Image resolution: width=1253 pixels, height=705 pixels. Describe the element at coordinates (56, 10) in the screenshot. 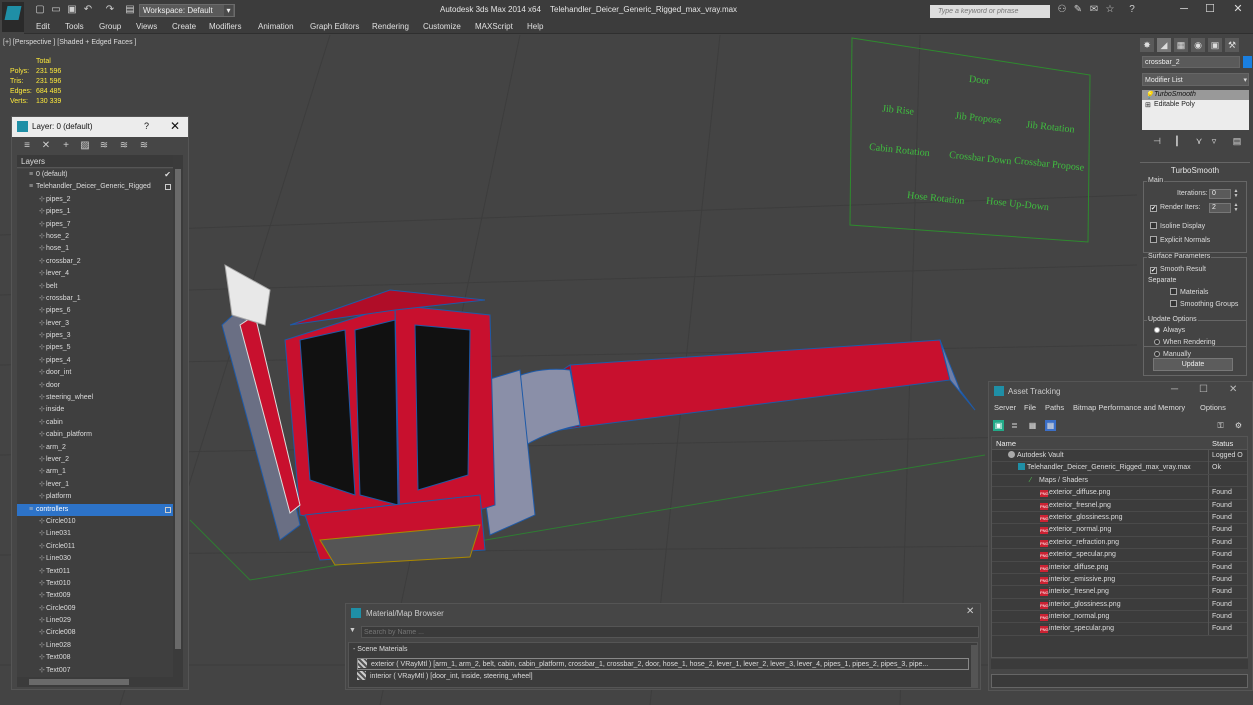

I see `open-file-icon: ▭` at that location.